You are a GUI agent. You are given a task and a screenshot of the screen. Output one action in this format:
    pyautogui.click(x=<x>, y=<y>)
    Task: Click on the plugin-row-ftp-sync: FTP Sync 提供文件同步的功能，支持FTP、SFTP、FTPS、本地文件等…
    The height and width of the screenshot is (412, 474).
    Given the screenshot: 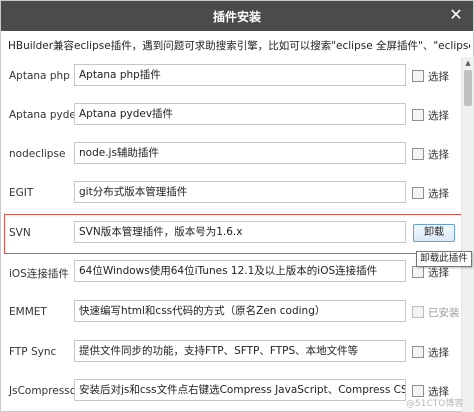 What is the action you would take?
    pyautogui.click(x=231, y=353)
    